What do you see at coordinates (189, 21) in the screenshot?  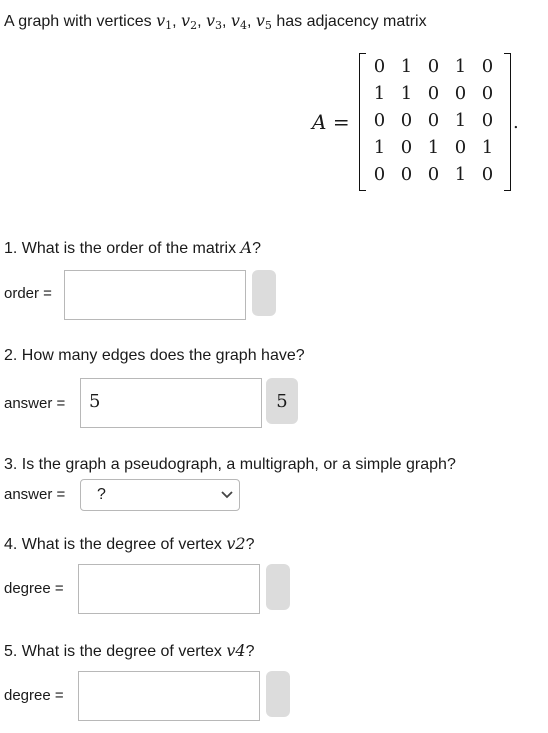 I see `vertex-v2: v2` at bounding box center [189, 21].